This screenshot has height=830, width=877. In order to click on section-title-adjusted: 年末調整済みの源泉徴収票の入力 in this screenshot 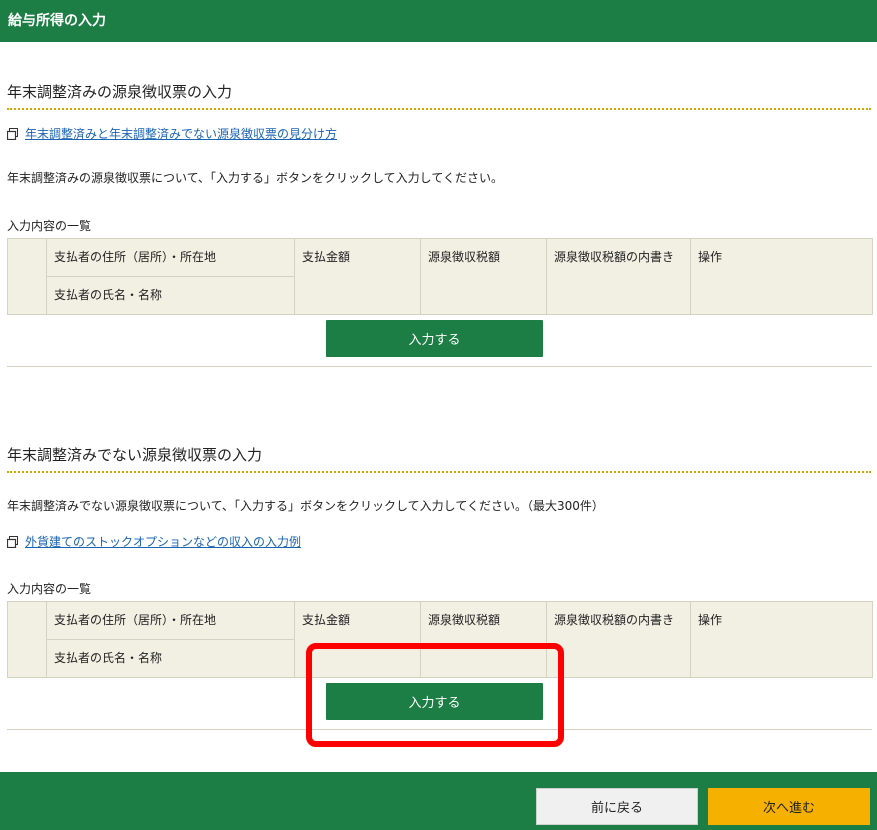, I will do `click(439, 96)`.